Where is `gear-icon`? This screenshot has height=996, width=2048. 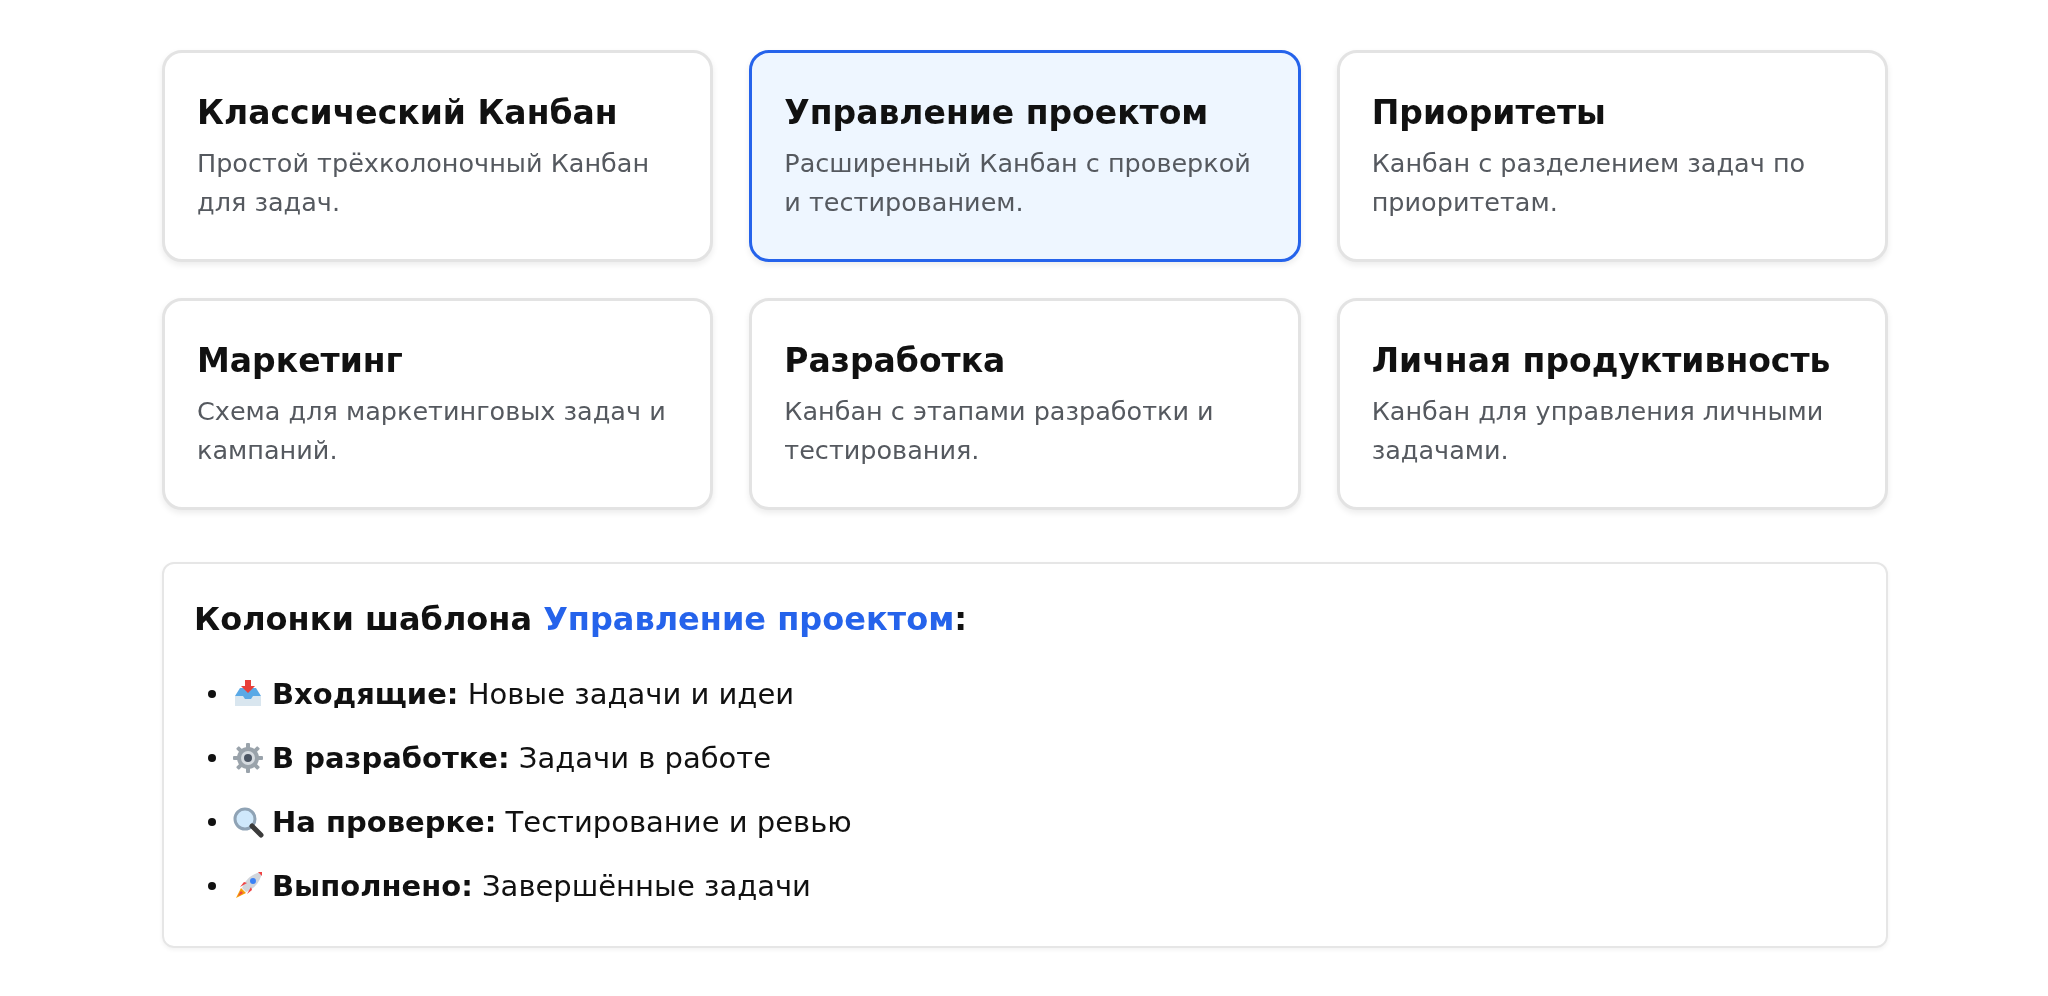 gear-icon is located at coordinates (248, 758).